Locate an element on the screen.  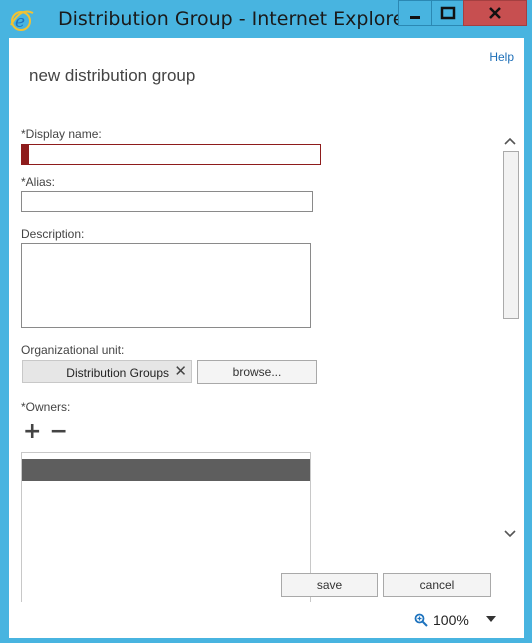
minimize-icon is located at coordinates (415, 17).